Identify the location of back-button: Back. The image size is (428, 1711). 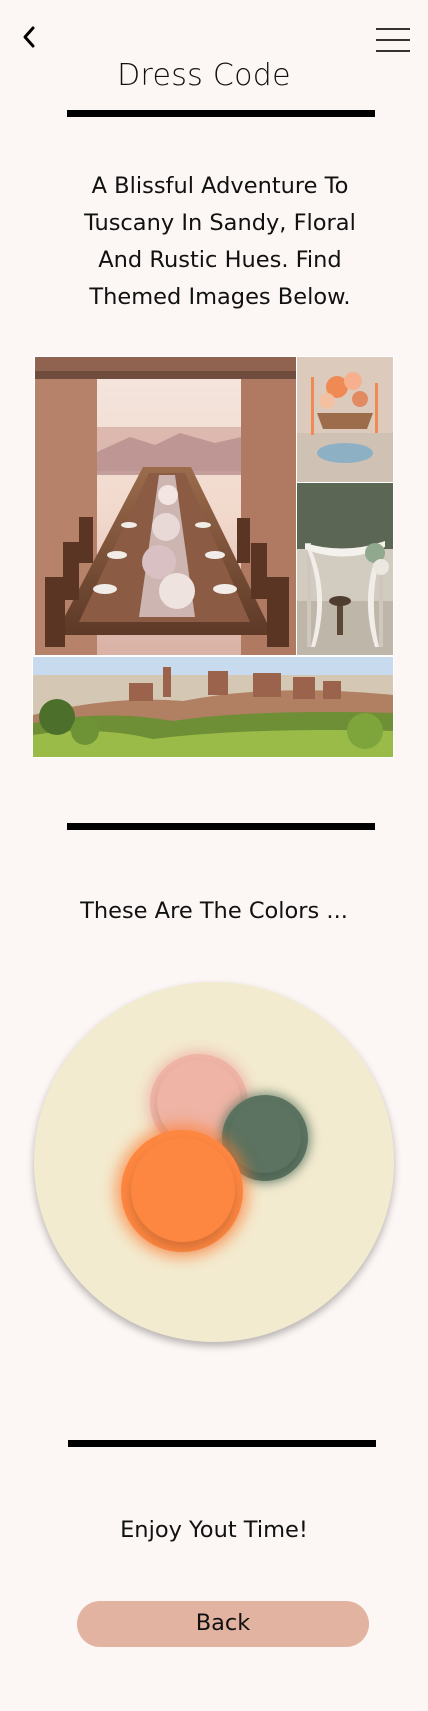
(223, 1624).